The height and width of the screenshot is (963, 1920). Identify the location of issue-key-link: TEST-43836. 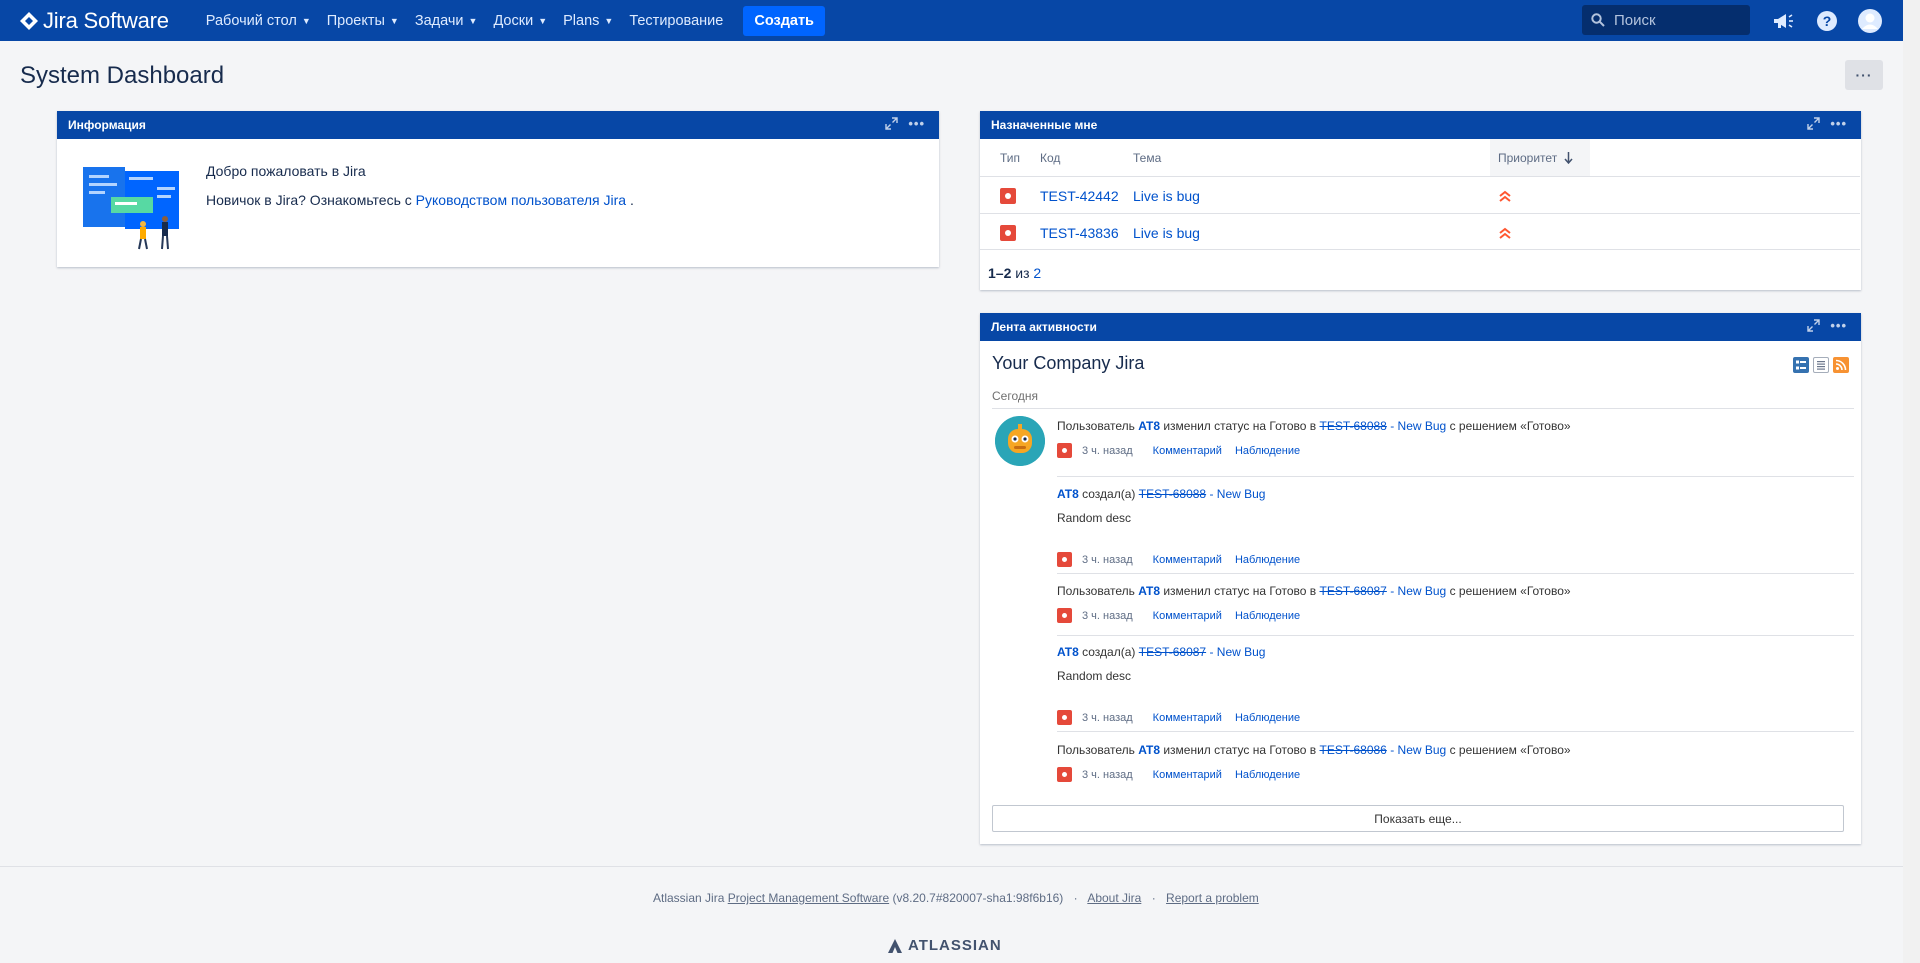
(1079, 233).